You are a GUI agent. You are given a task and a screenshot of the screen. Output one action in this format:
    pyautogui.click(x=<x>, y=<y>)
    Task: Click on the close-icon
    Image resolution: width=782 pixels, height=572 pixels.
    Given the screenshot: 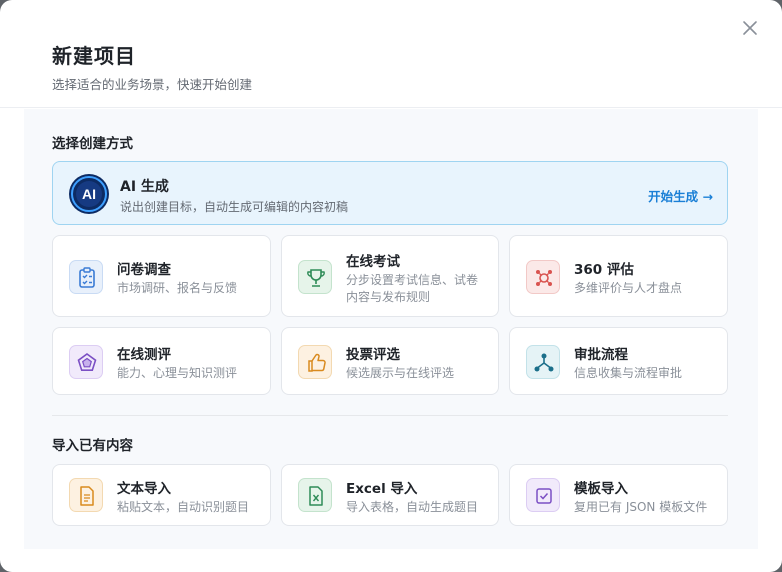 What is the action you would take?
    pyautogui.click(x=750, y=28)
    